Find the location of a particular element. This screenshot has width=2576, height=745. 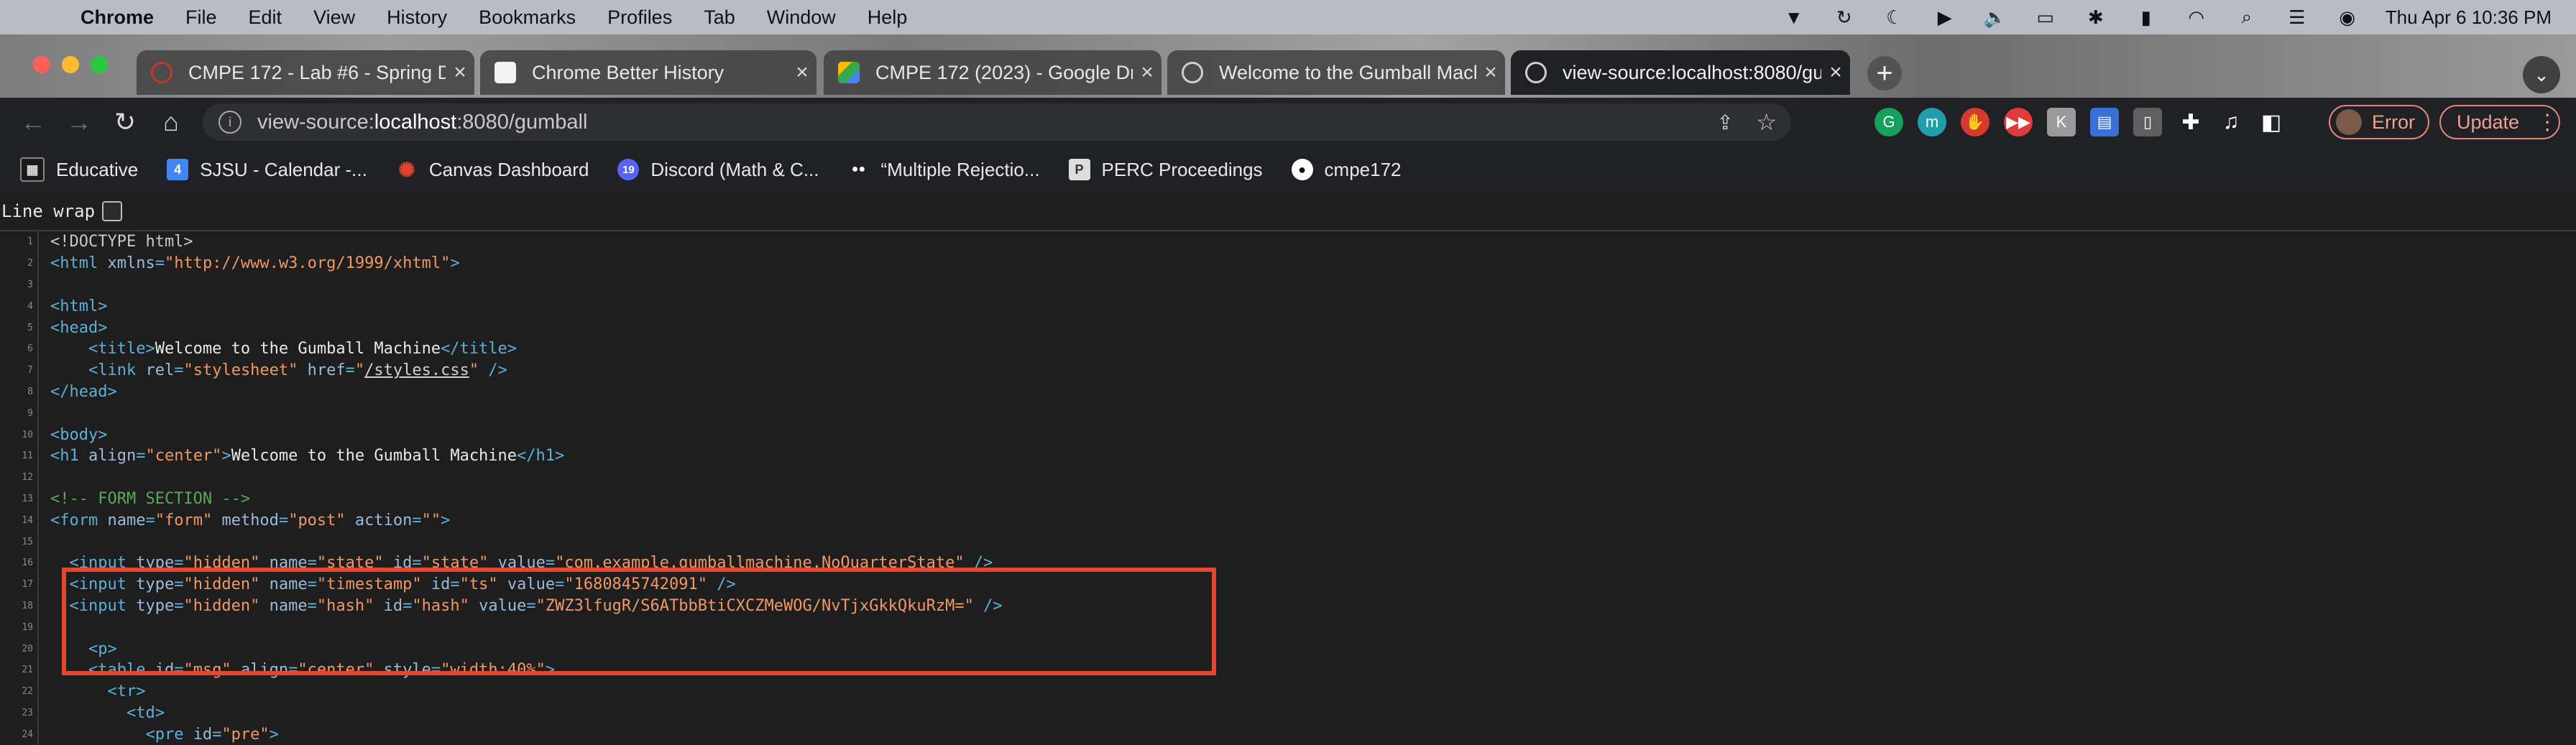

vpn-status-icon: ▼ is located at coordinates (1794, 17).